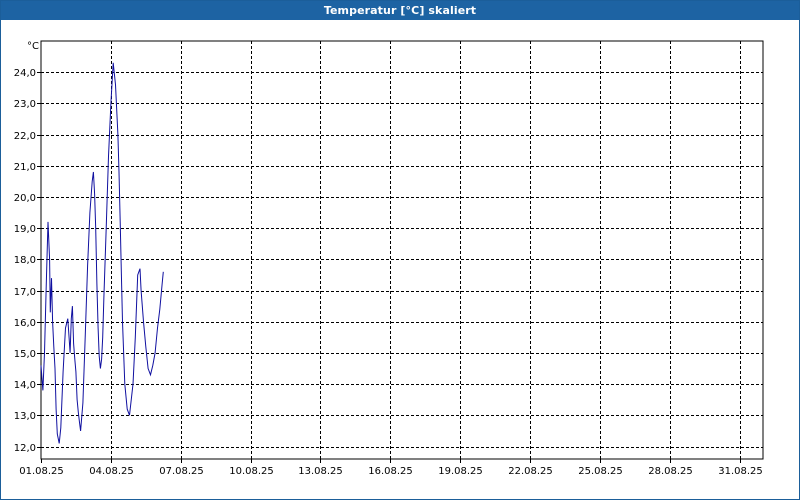 The image size is (800, 501). What do you see at coordinates (740, 471) in the screenshot?
I see `x-tick-label: 31.08.25` at bounding box center [740, 471].